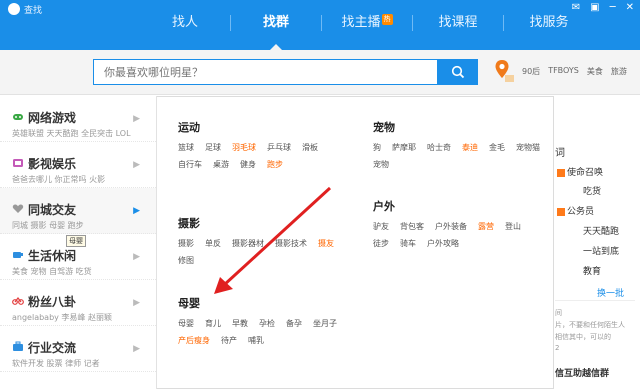 The width and height of the screenshot is (640, 389). Describe the element at coordinates (497, 147) in the screenshot. I see `subcategory-link: 金毛` at that location.